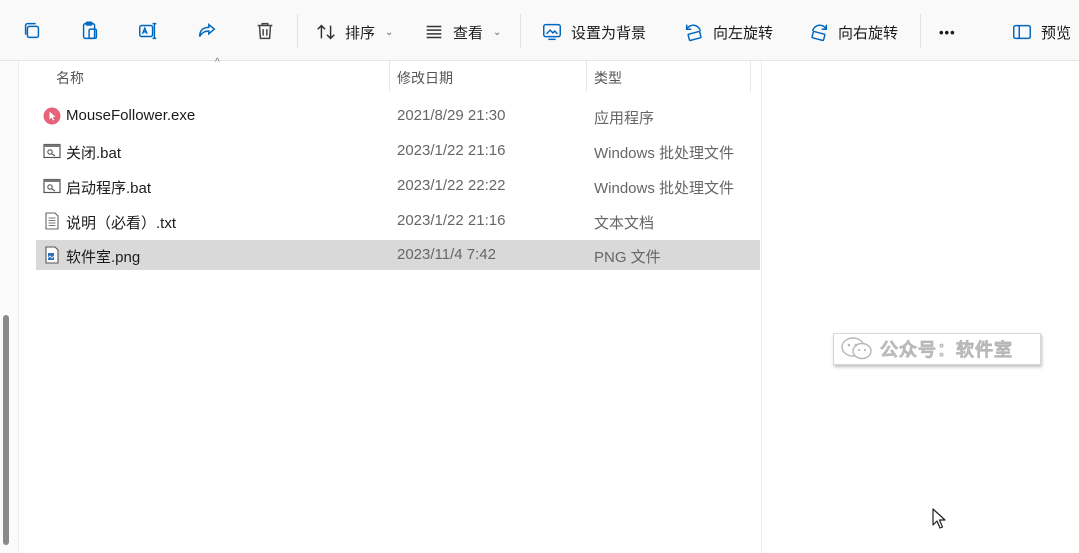  I want to click on more-icon: •••, so click(947, 32).